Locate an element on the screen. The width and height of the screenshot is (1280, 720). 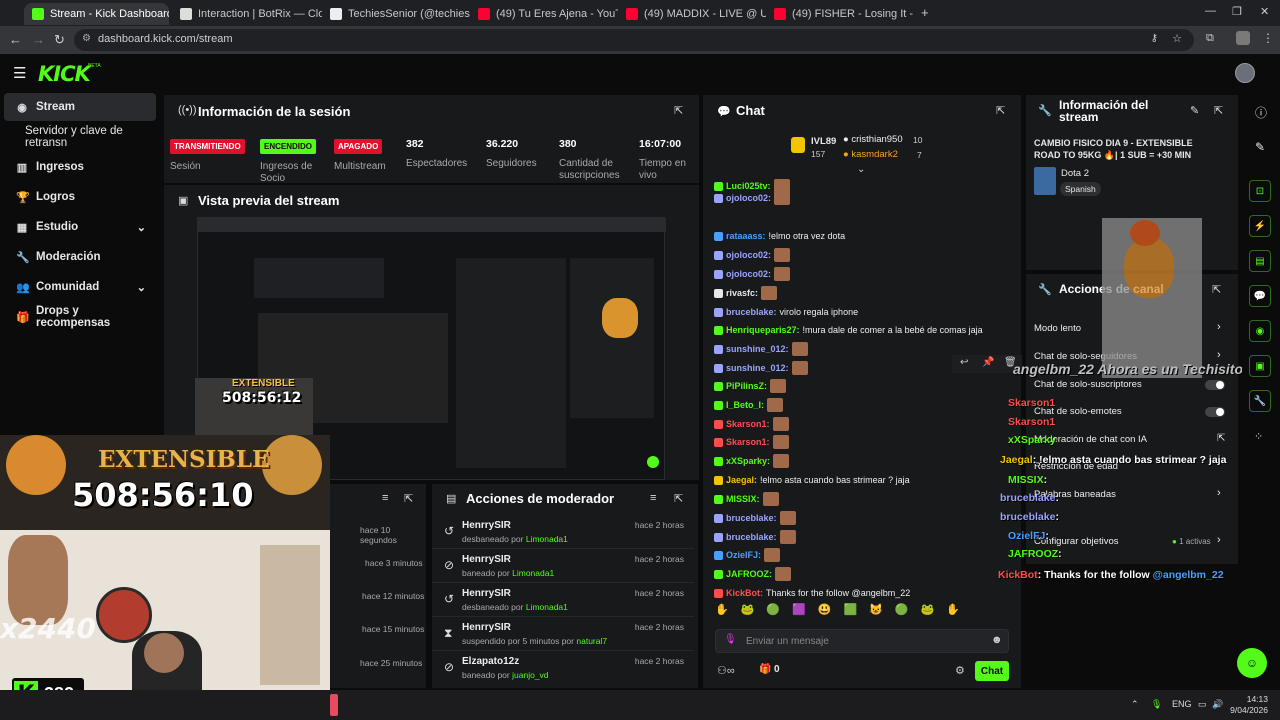
browser-tab: Interaction | BotRix — Cloud St✕ is located at coordinates (247, 14).